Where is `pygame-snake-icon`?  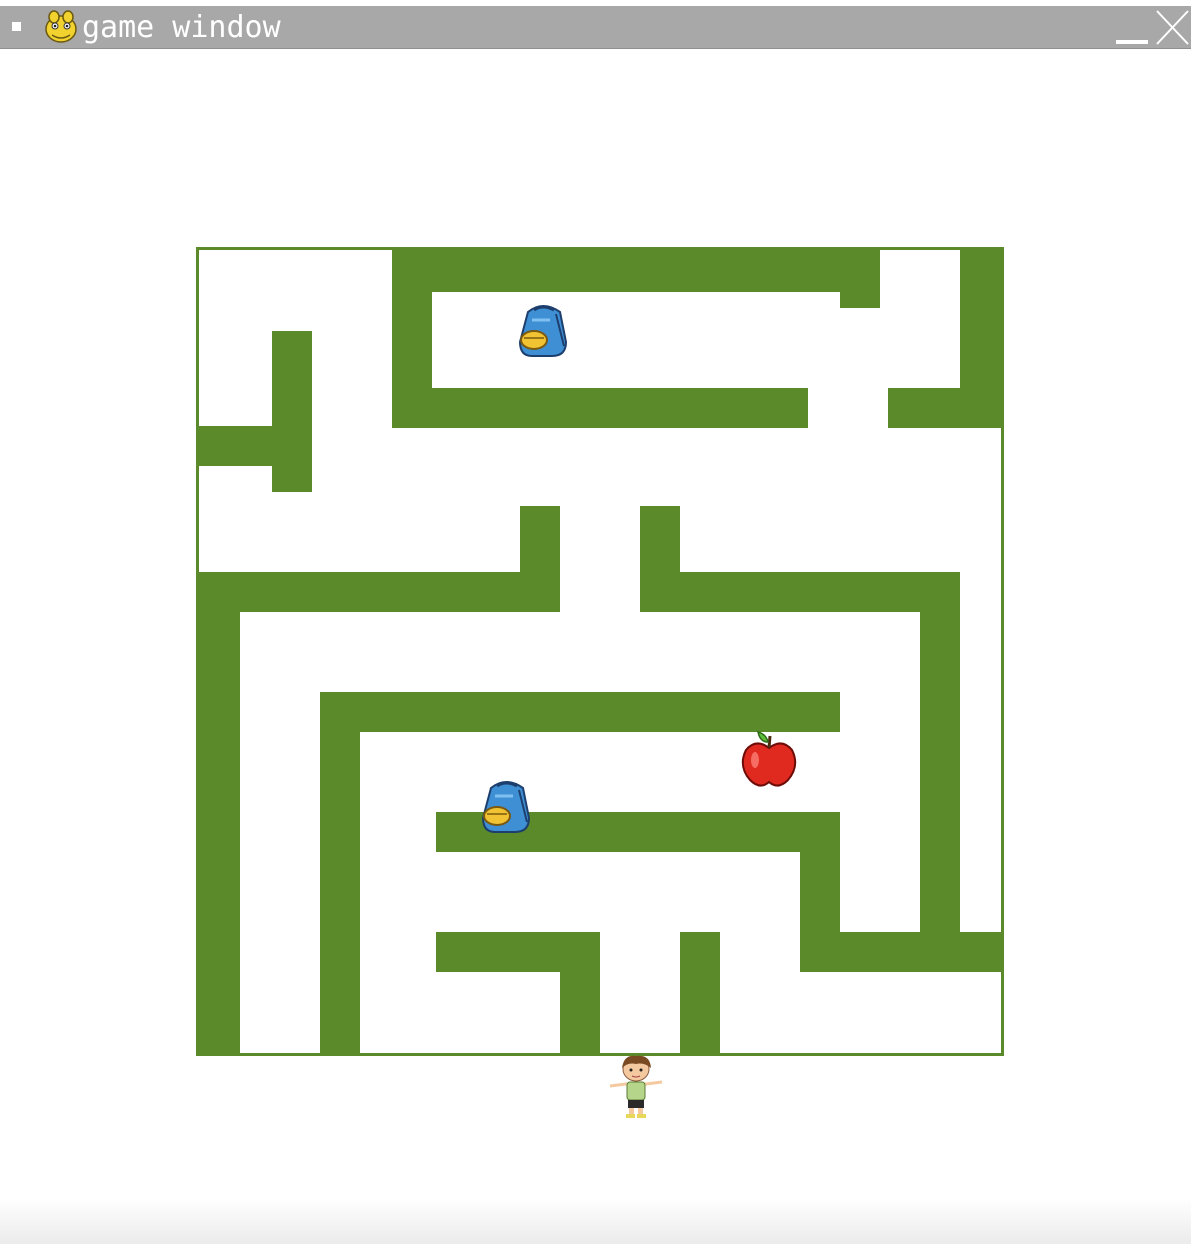 pygame-snake-icon is located at coordinates (61, 26).